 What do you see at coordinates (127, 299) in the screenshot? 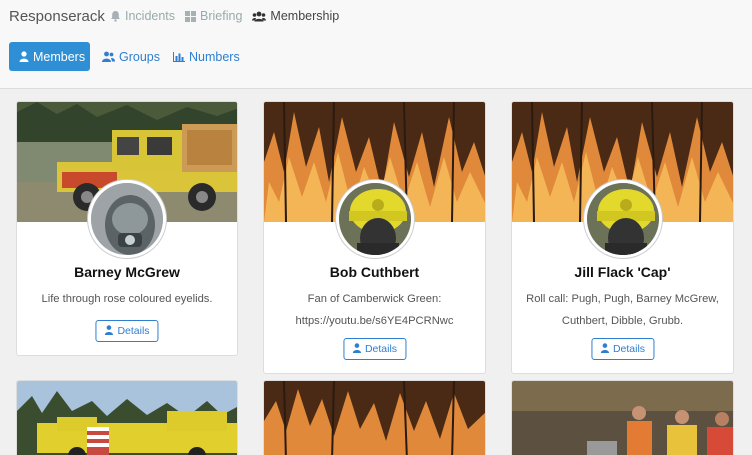
I see `member-description: Life through rose coloured eyelids.` at bounding box center [127, 299].